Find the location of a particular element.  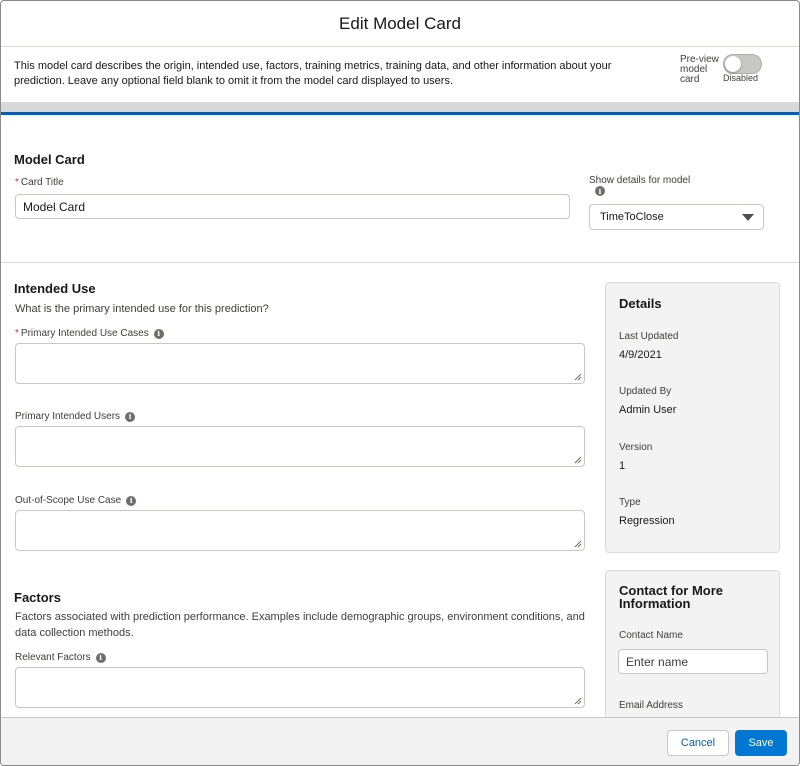

intended-users-label: Primary Intended Users i is located at coordinates (75, 416).